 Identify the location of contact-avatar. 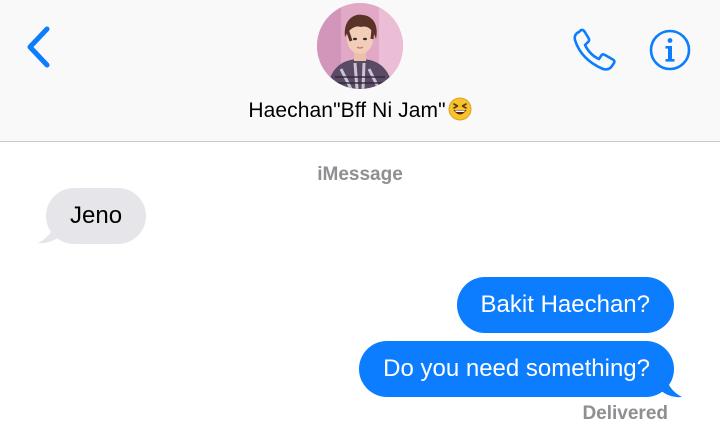
(360, 46).